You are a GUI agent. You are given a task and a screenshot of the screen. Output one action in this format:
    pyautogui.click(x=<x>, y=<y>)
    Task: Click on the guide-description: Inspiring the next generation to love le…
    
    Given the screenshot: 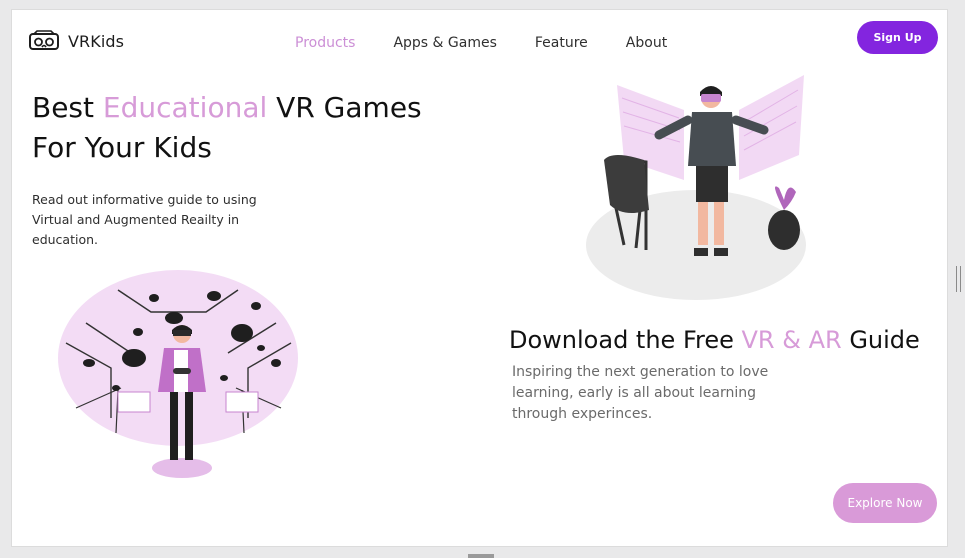 What is the action you would take?
    pyautogui.click(x=640, y=393)
    